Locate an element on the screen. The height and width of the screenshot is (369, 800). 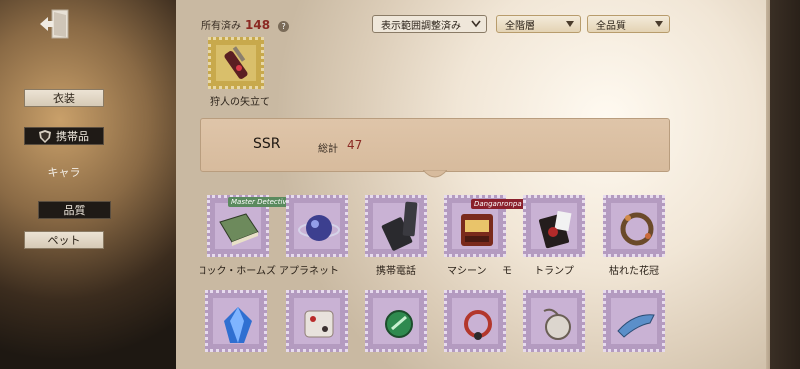
item-flip-phone is located at coordinates (396, 226).